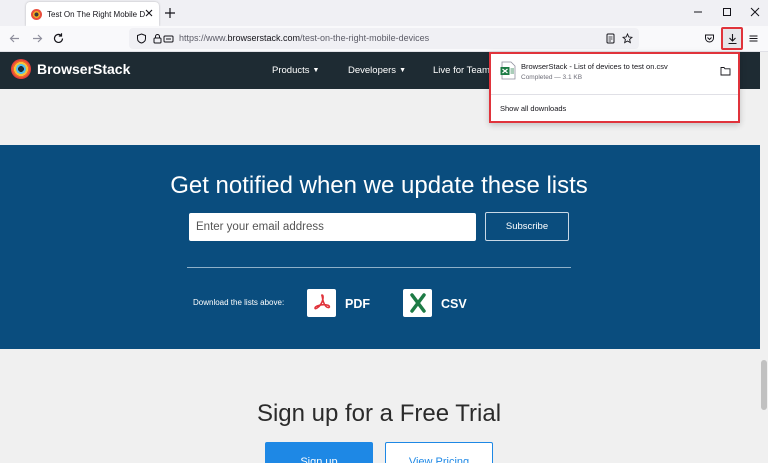  I want to click on csv-label: CSV, so click(454, 304).